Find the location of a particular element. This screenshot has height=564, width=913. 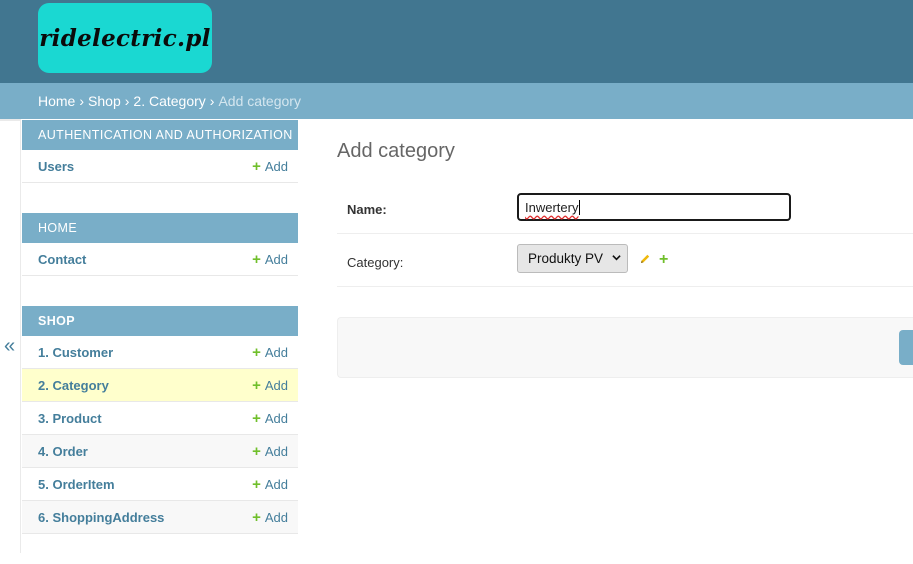

sidebar-item-contact: Contact + Add is located at coordinates (160, 259).